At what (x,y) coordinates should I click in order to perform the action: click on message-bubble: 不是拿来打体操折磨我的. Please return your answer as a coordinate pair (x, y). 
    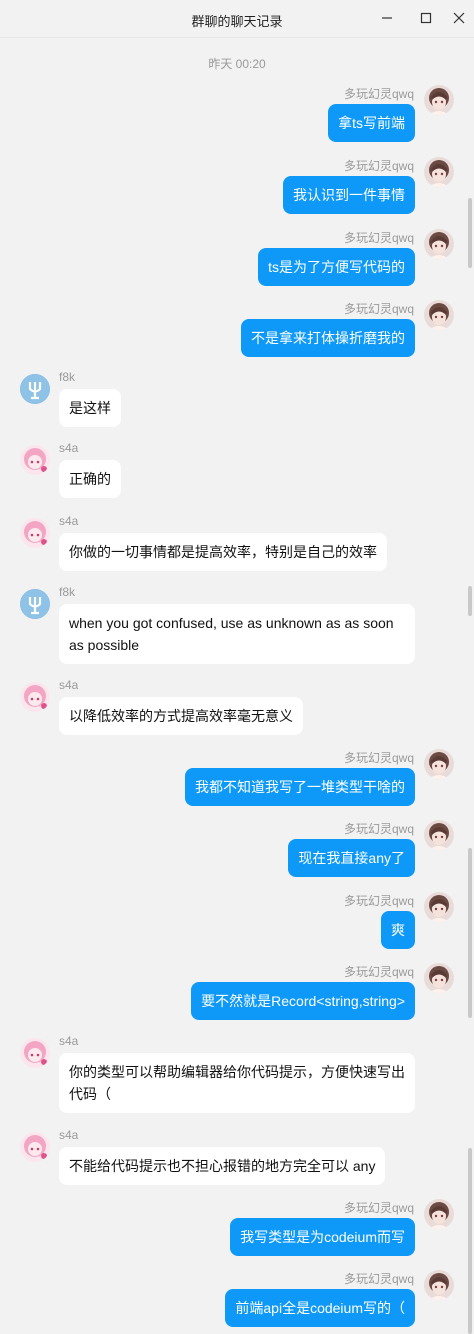
    Looking at the image, I should click on (328, 338).